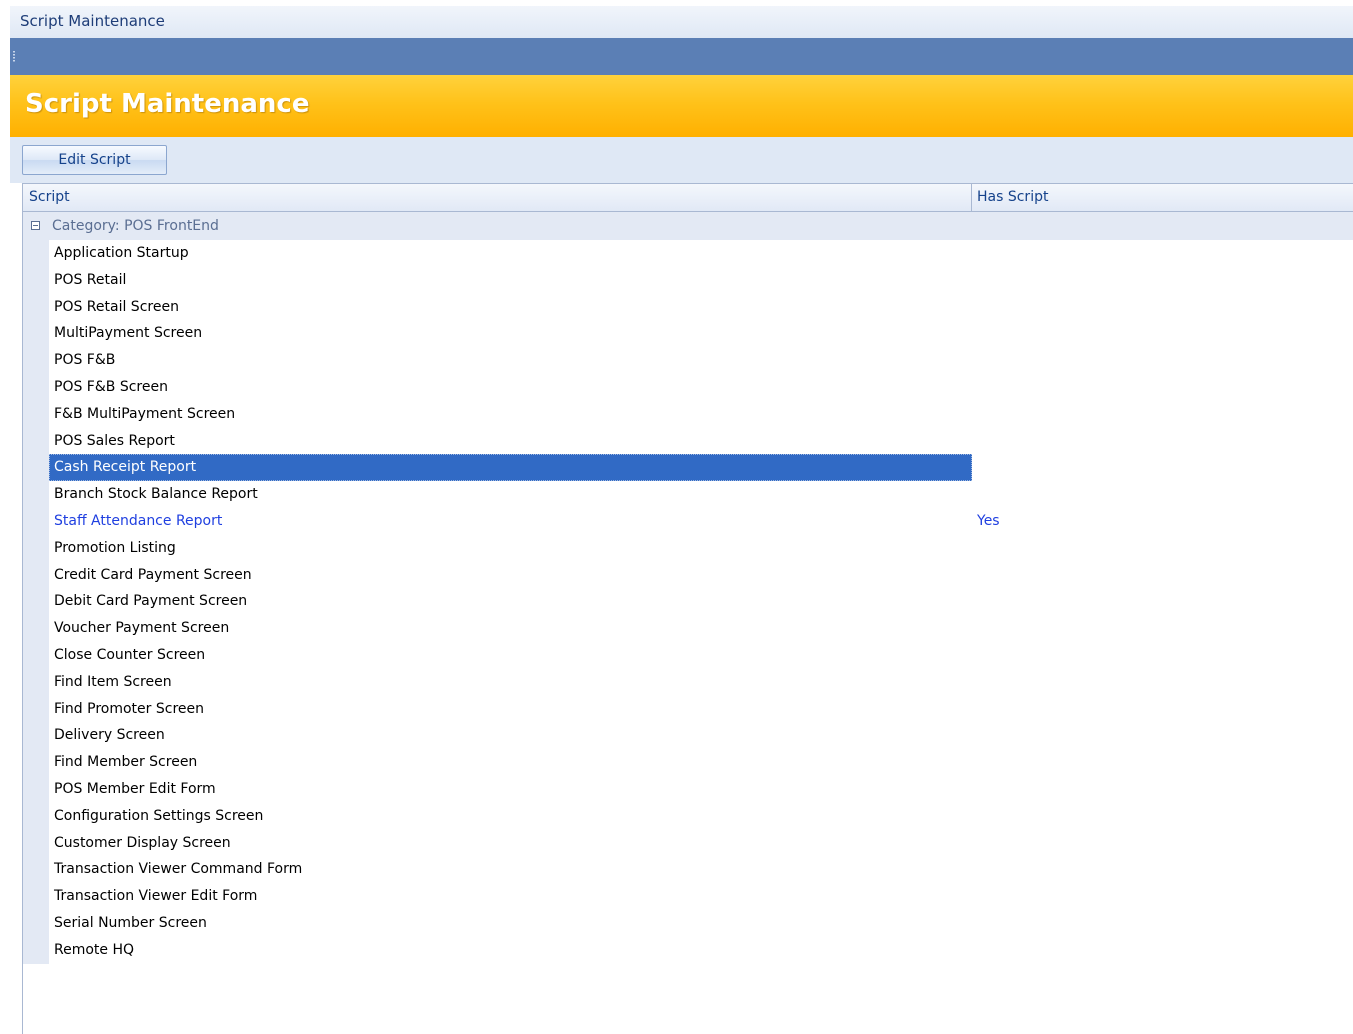 This screenshot has height=1034, width=1353. I want to click on cell-script-name: Delivery Screen, so click(510, 735).